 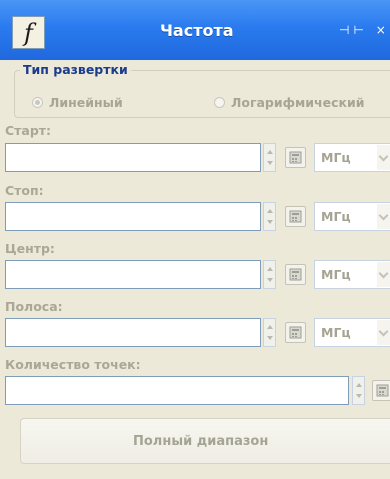 I want to click on sweep-type-legend: Тип развертки, so click(x=75, y=69).